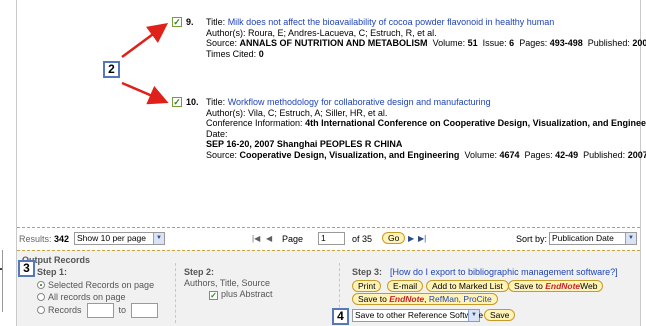 The height and width of the screenshot is (326, 646). Describe the element at coordinates (62, 239) in the screenshot. I see `results-count: 342` at that location.